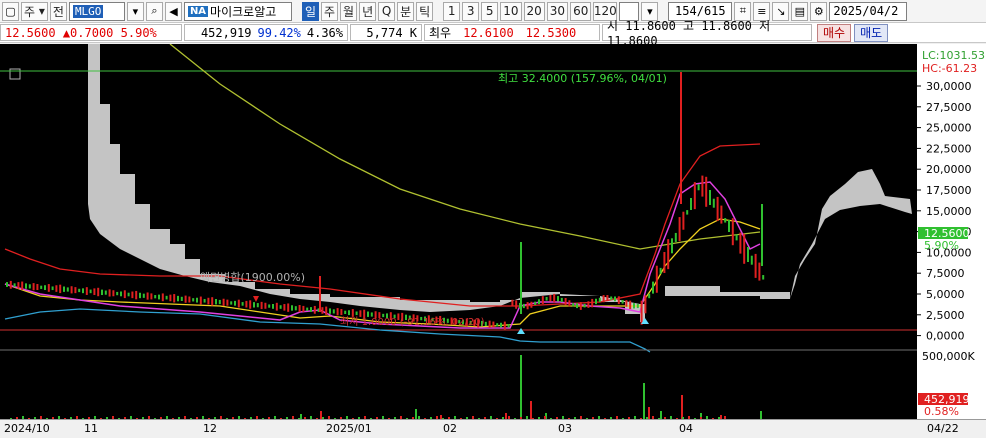 This screenshot has height=438, width=986. What do you see at coordinates (871, 32) in the screenshot?
I see `sell-button: 매도` at bounding box center [871, 32].